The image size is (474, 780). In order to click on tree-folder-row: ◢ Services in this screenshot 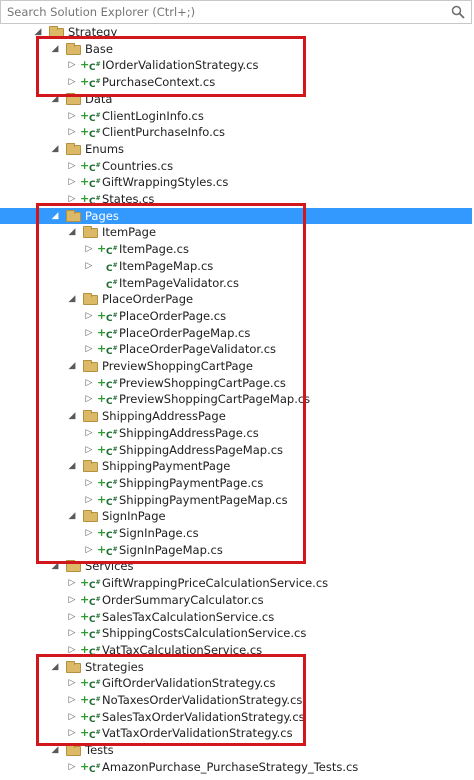, I will do `click(236, 566)`.